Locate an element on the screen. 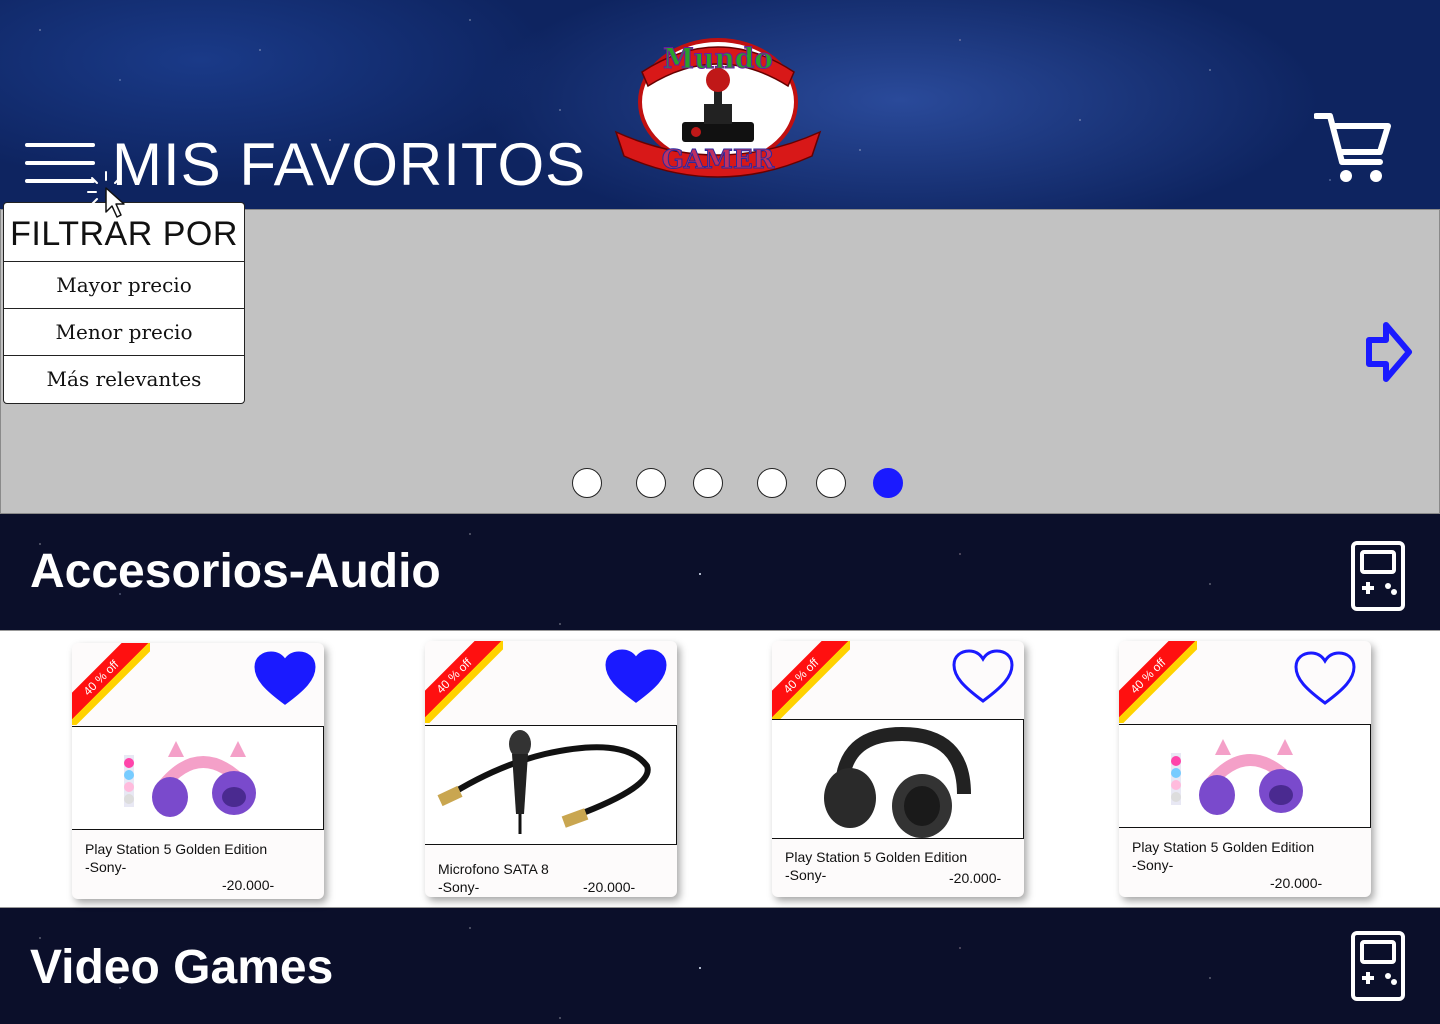 This screenshot has height=1024, width=1440. menu-icon is located at coordinates (60, 164).